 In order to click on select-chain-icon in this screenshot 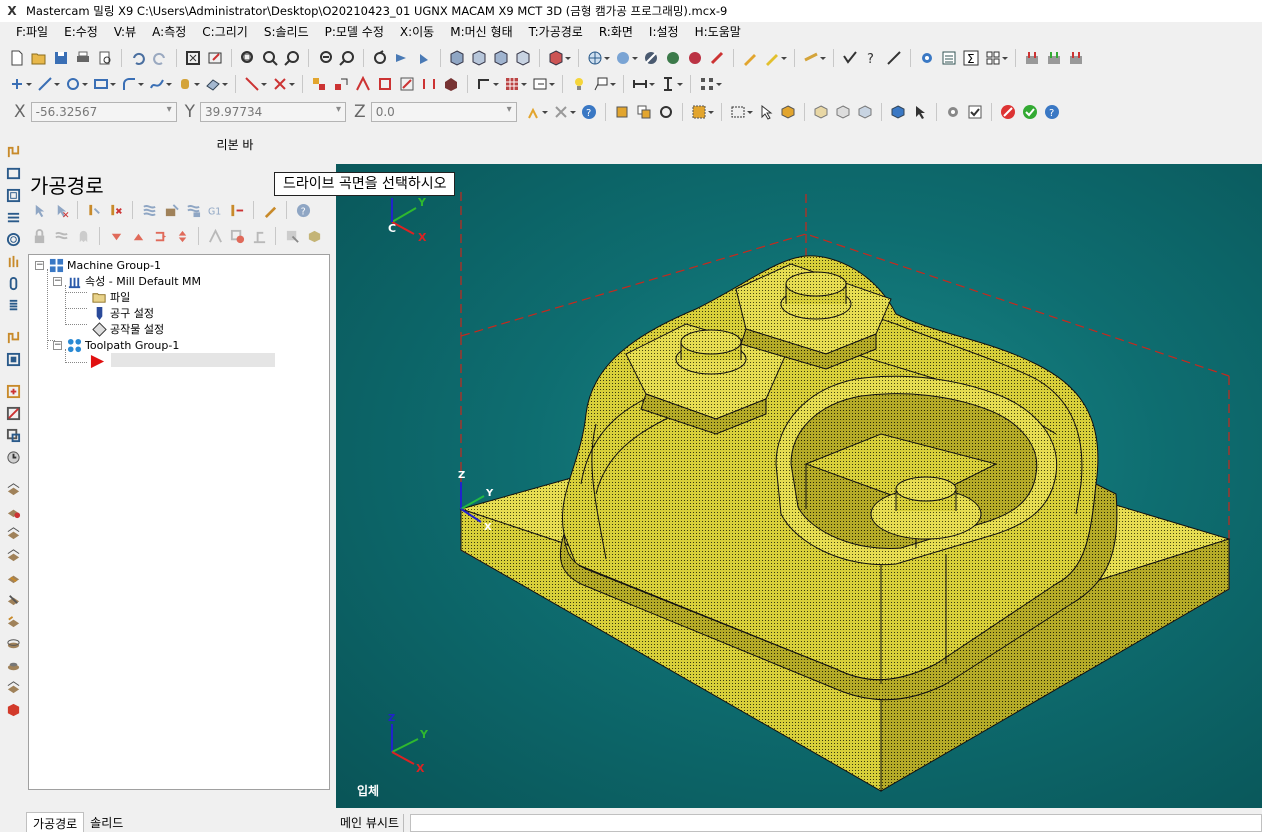, I will do `click(622, 112)`.